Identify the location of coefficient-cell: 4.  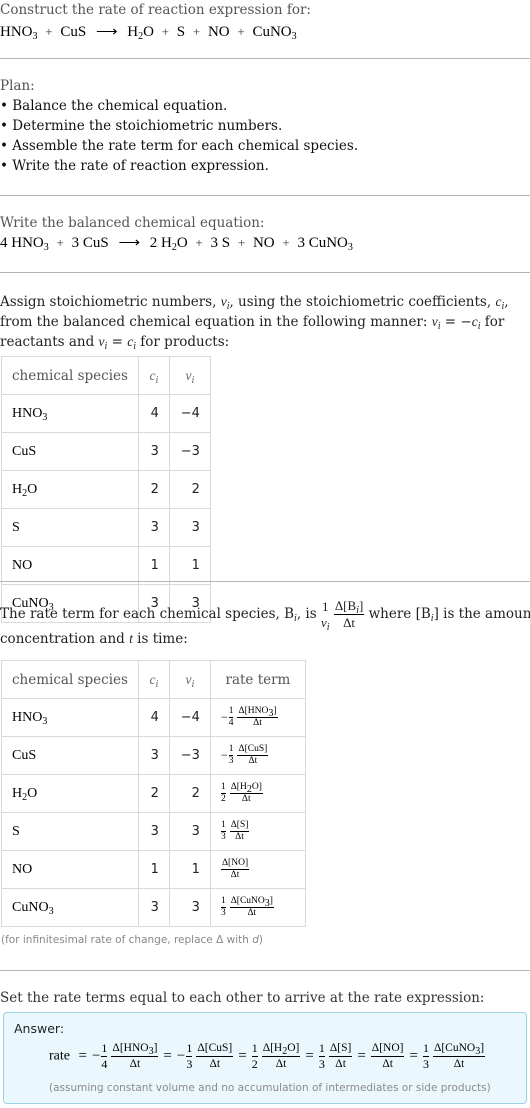
(153, 717).